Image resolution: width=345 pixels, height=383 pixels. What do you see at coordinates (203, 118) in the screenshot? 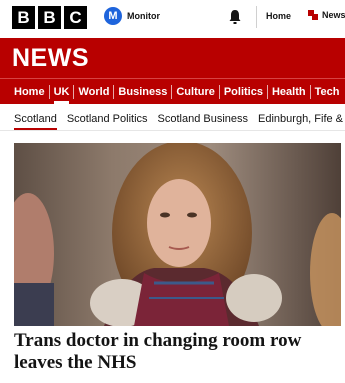
I see `subnav-item-scotland-business: Scotland Business` at bounding box center [203, 118].